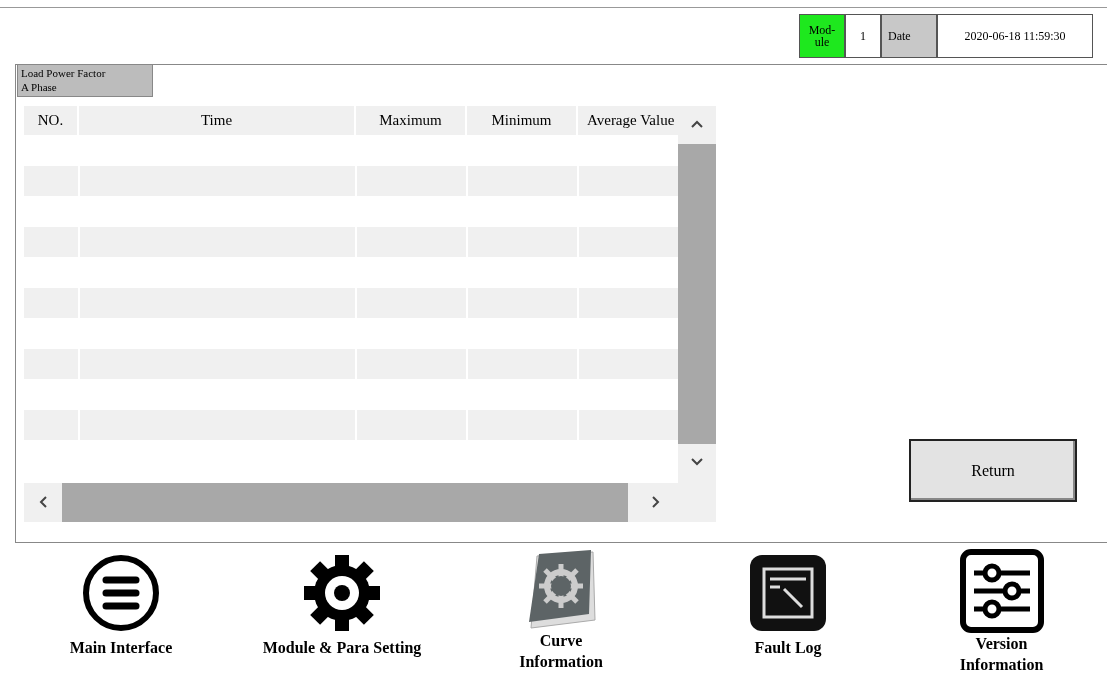 Image resolution: width=1107 pixels, height=673 pixels. What do you see at coordinates (561, 608) in the screenshot?
I see `nav-button: Curve Information` at bounding box center [561, 608].